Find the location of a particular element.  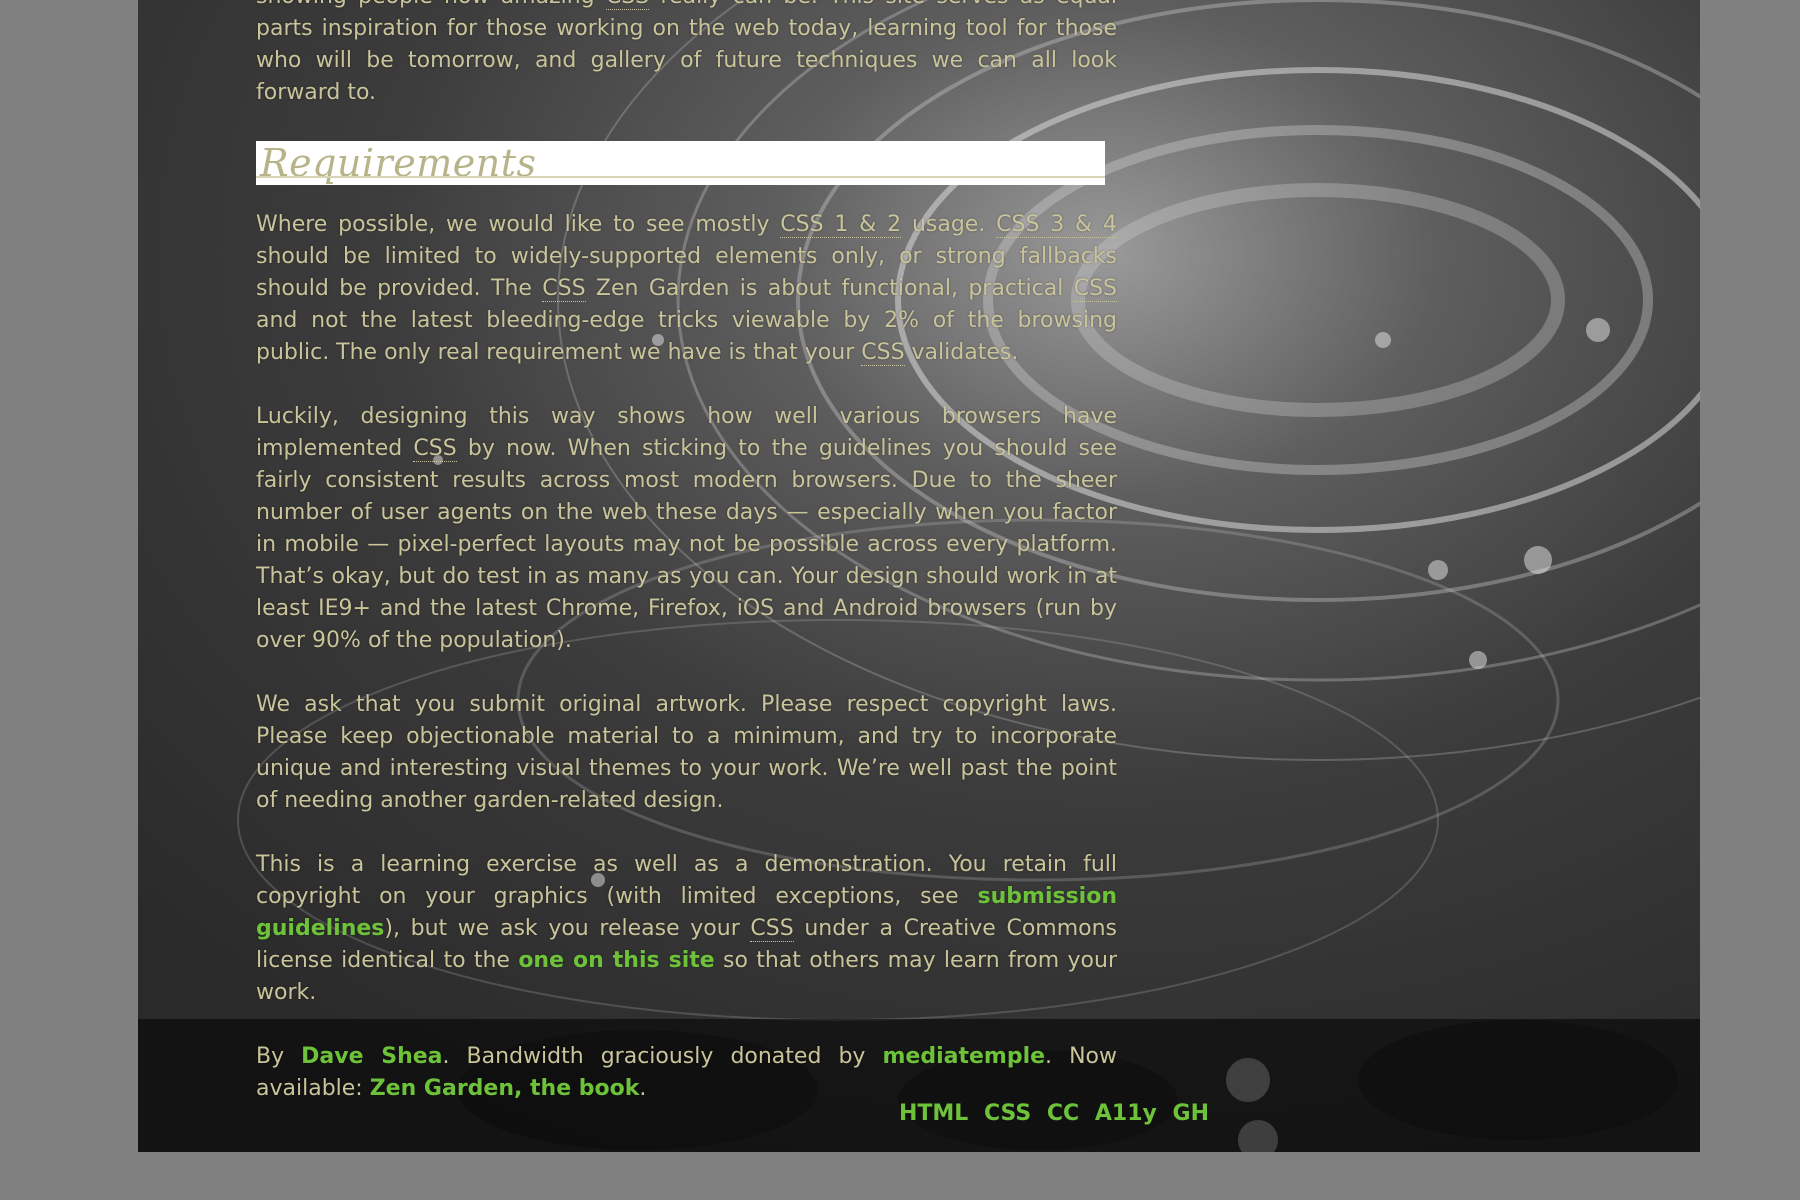

footer-links: HTML CSS CC A11y GH is located at coordinates (1050, 1114).